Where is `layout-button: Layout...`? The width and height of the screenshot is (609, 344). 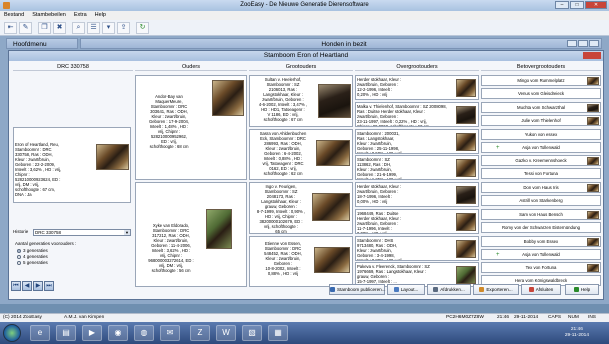 layout-button: Layout... is located at coordinates (406, 289).